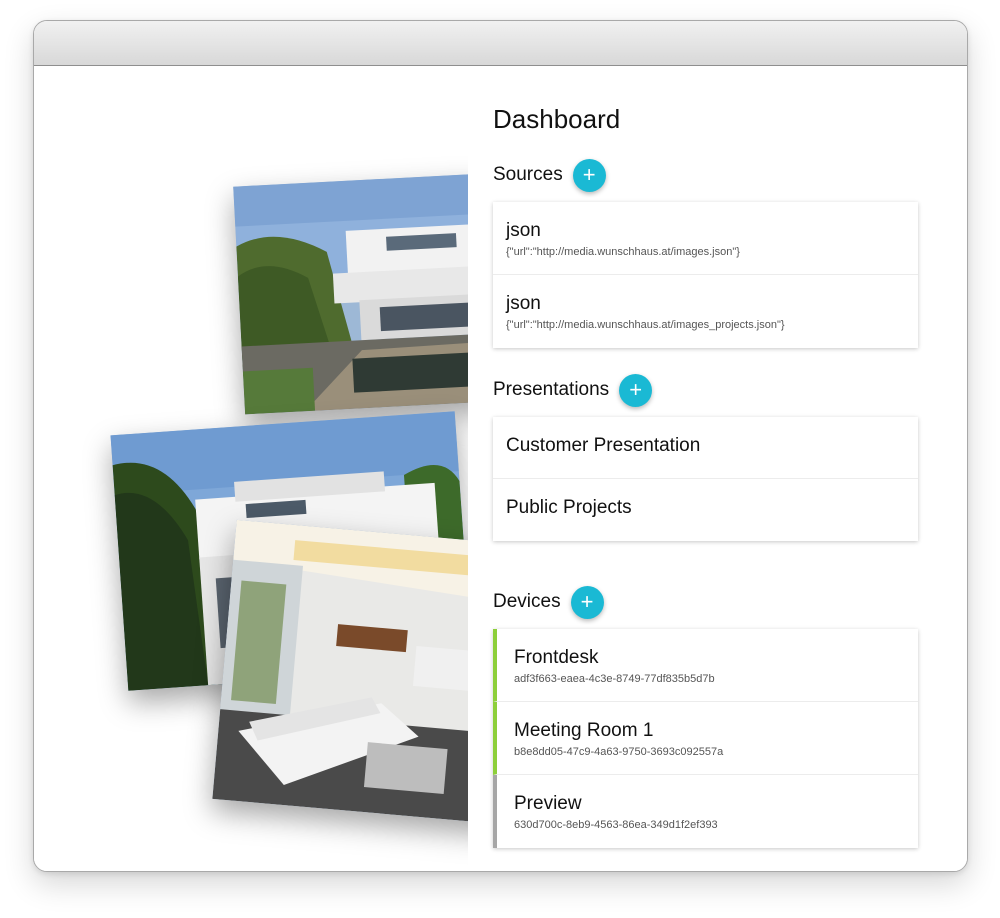 This screenshot has height=918, width=1000. Describe the element at coordinates (557, 119) in the screenshot. I see `page-title: Dashboard` at that location.